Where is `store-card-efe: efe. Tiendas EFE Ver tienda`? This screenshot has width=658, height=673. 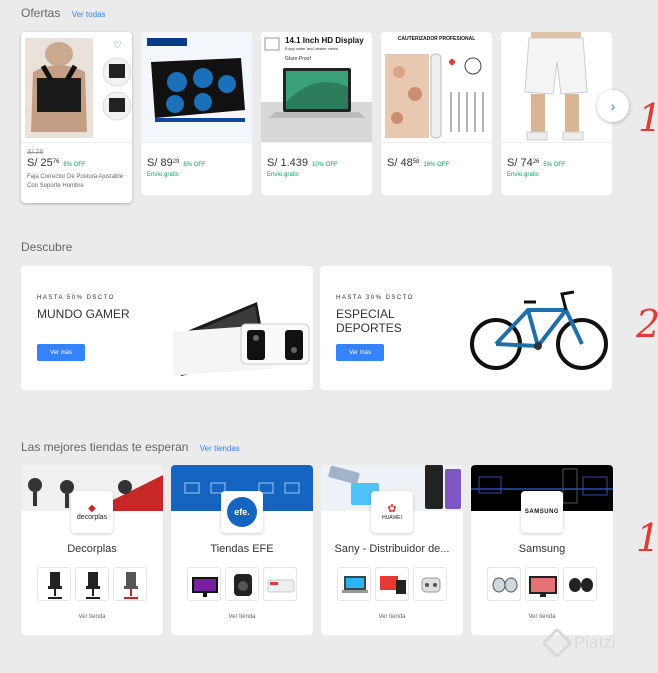
store-card-efe: efe. Tiendas EFE Ver tienda is located at coordinates (242, 550).